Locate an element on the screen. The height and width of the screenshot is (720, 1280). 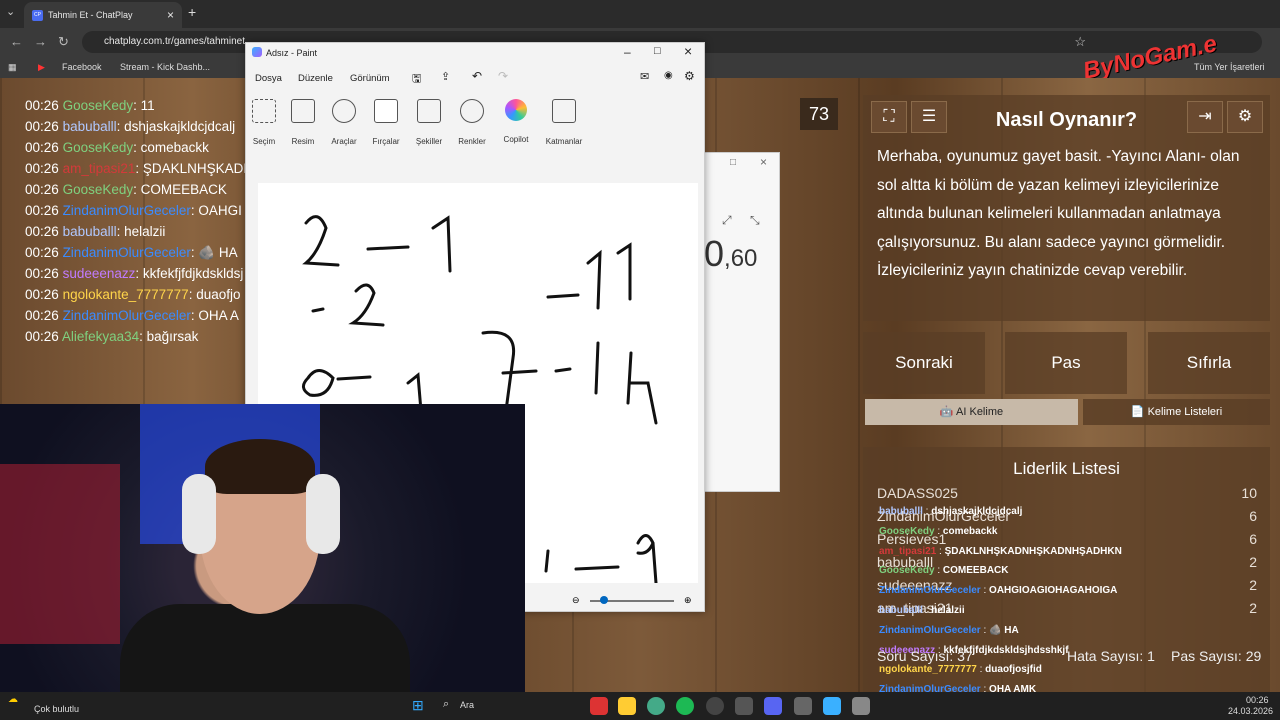
taskbar-search: Ara is located at coordinates (467, 705).